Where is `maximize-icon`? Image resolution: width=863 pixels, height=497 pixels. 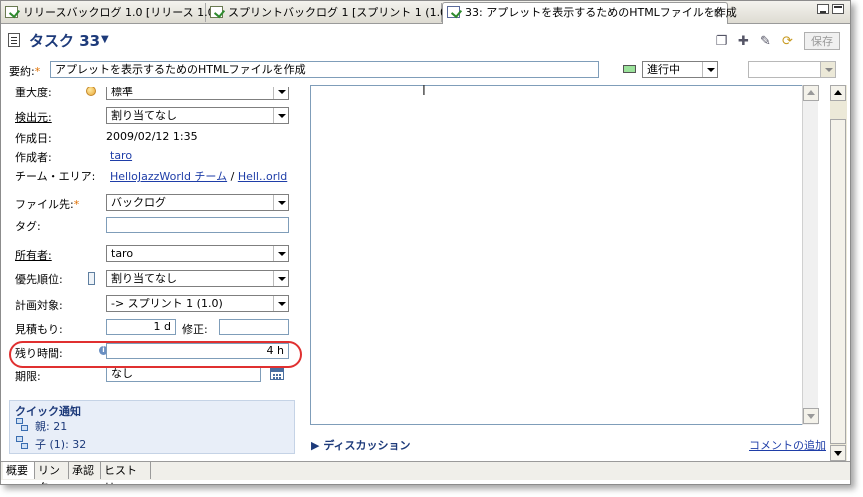
maximize-icon is located at coordinates (838, 9).